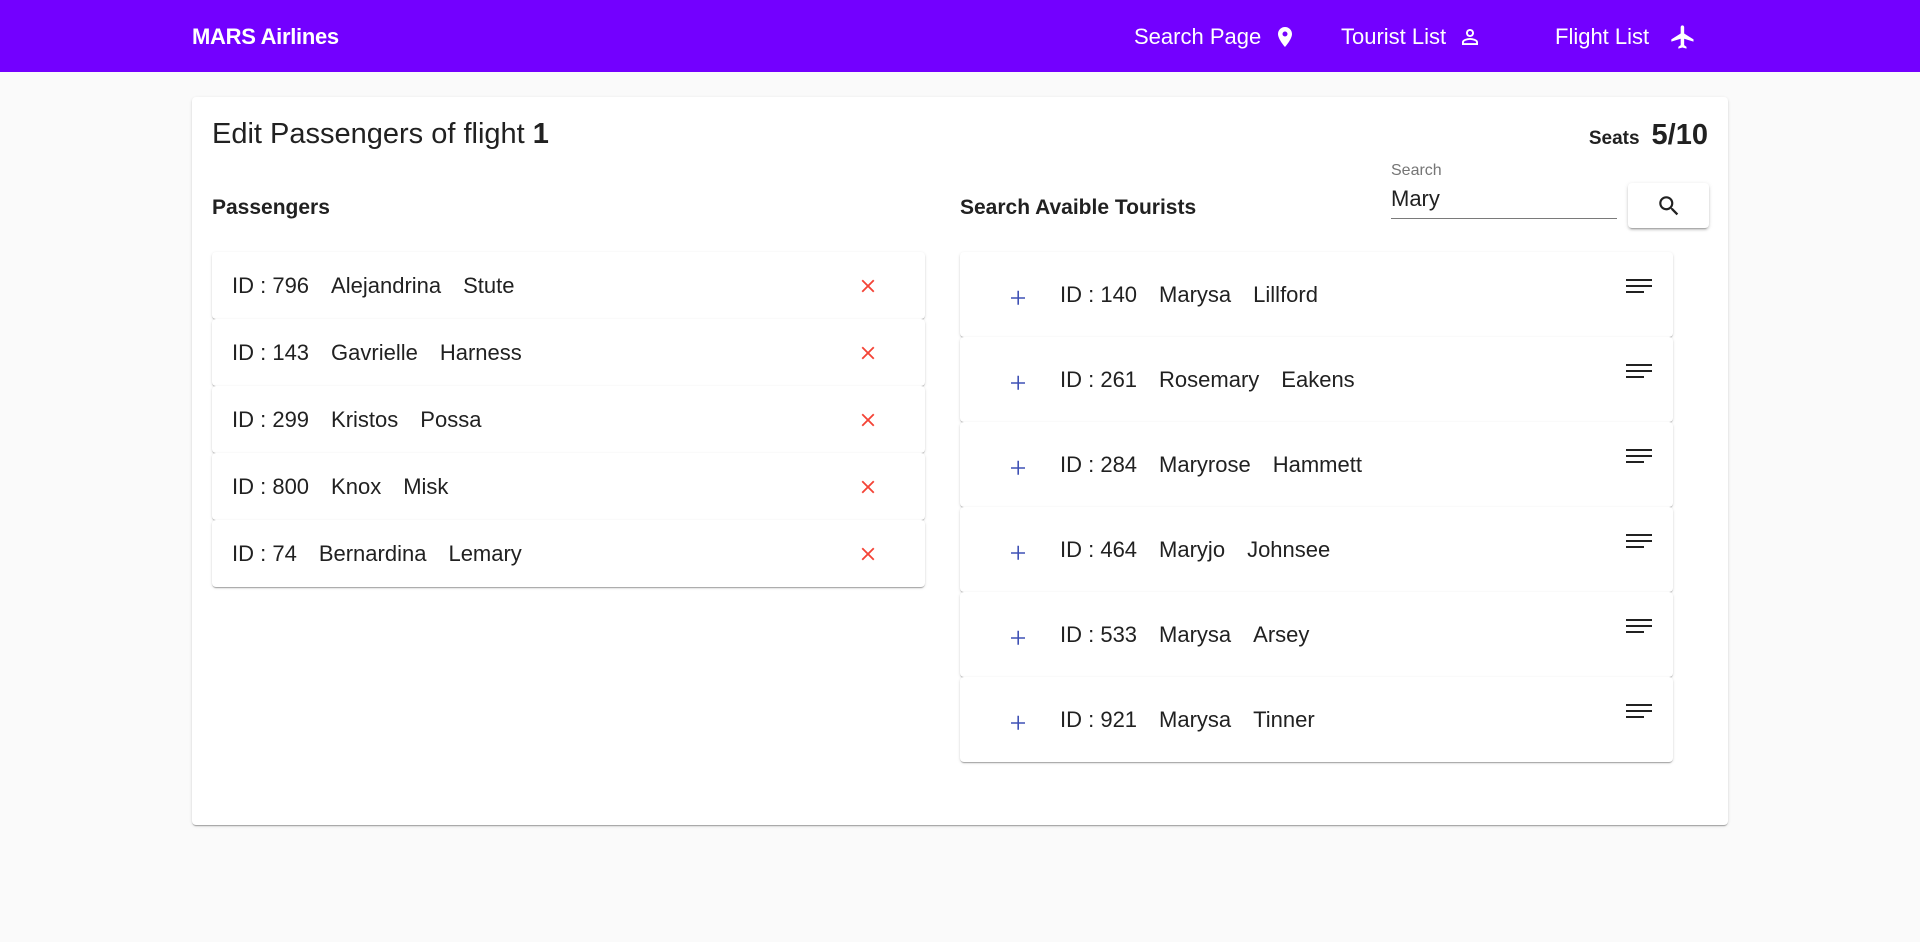 Image resolution: width=1920 pixels, height=942 pixels. I want to click on search-button, so click(1668, 205).